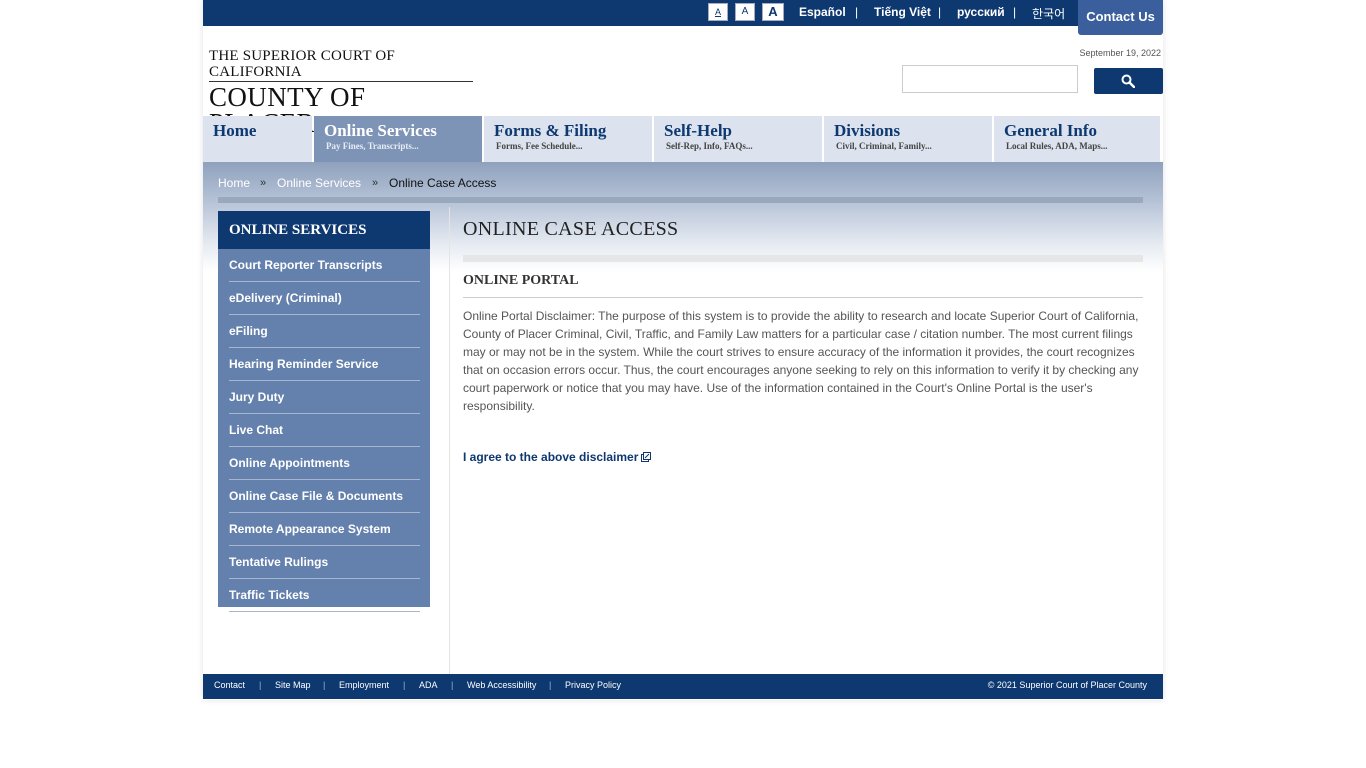 The image size is (1366, 768). I want to click on footer-privacy-policy-link: Privacy Policy, so click(593, 685).